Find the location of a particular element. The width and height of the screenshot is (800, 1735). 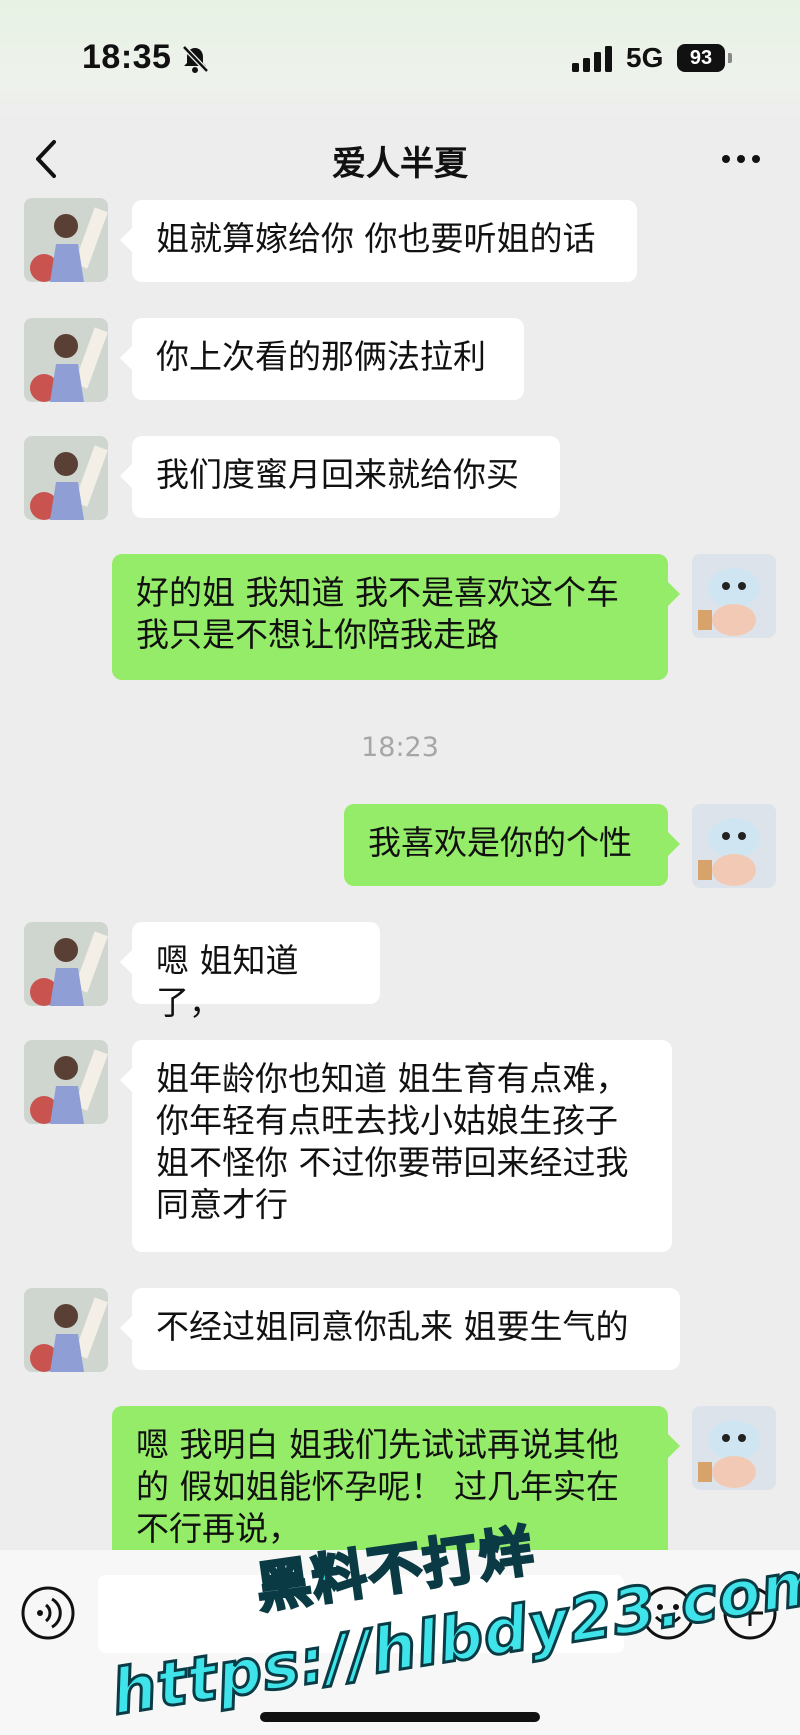

message-bubble-incoming: 你上次看的那俩法拉利 is located at coordinates (322, 359).